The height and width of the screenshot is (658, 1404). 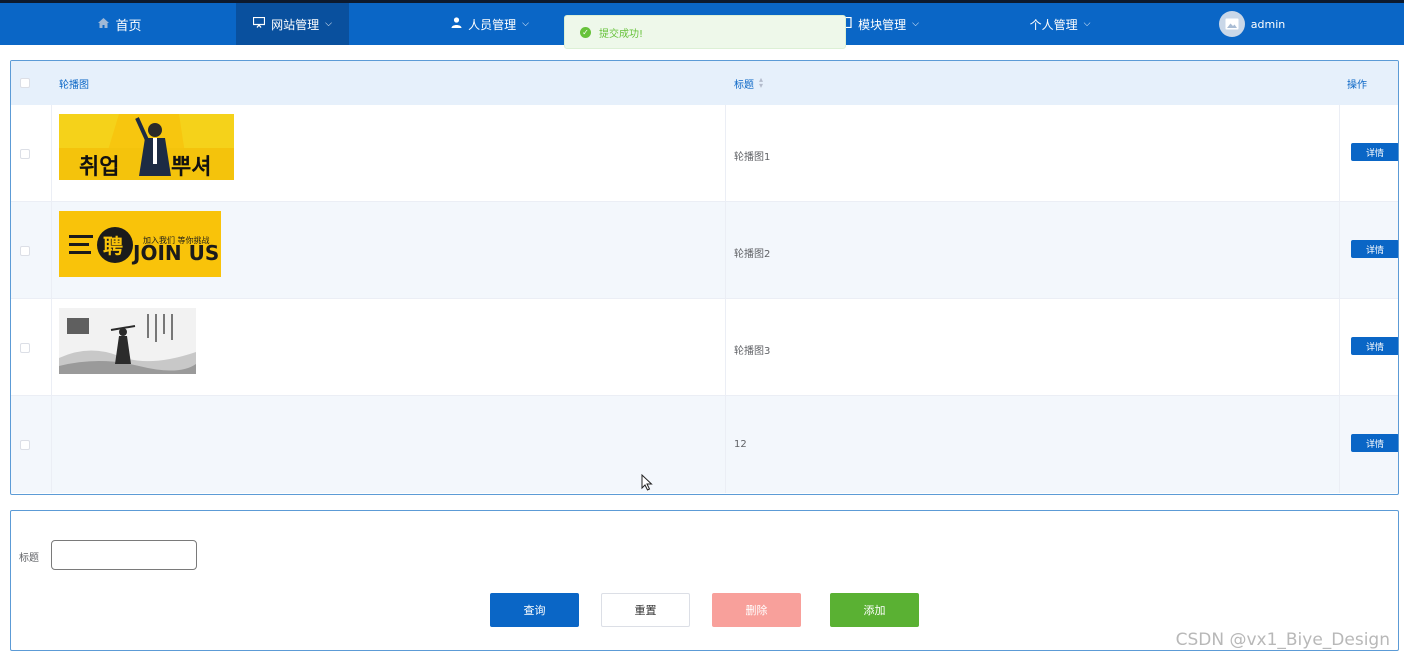 I want to click on header-title: 标题 ▴ ▾, so click(x=748, y=83).